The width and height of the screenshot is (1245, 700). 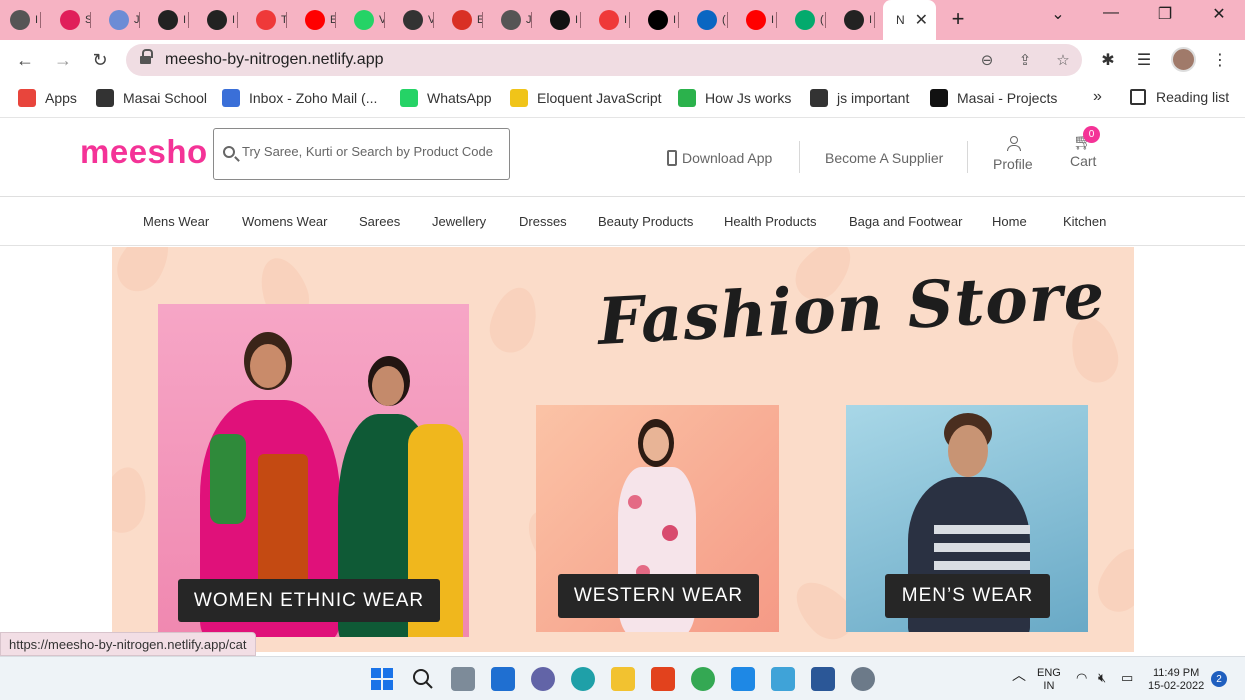 What do you see at coordinates (382, 679) in the screenshot?
I see `windows-start-icon` at bounding box center [382, 679].